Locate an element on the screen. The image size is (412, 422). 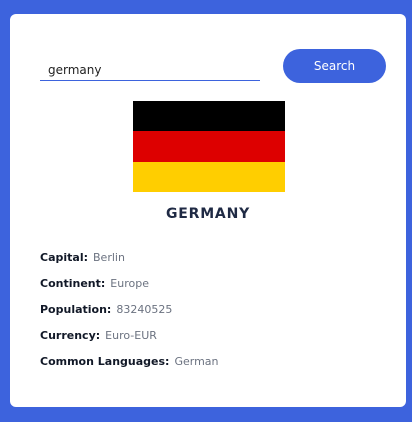
search-button: Search is located at coordinates (334, 66).